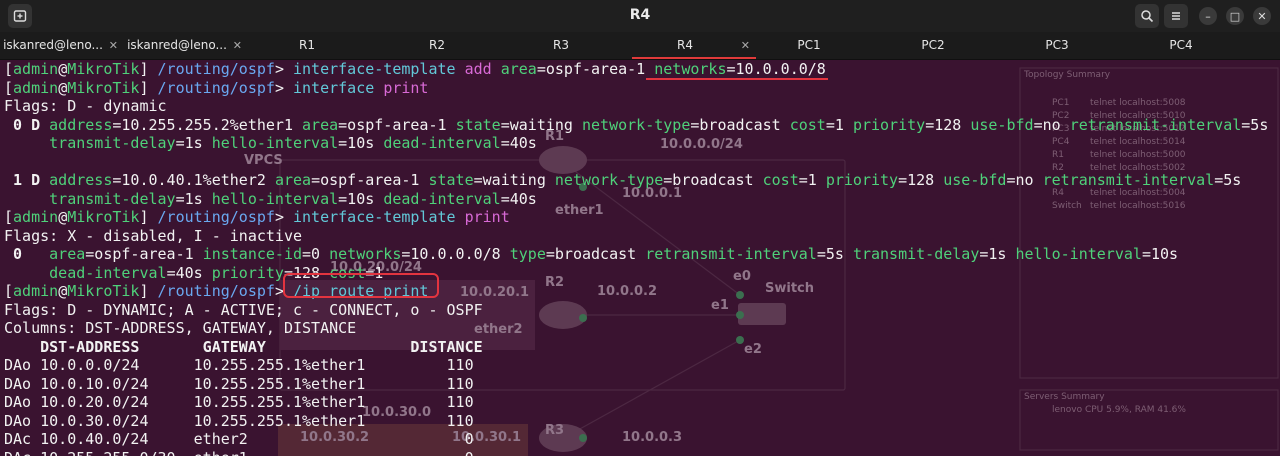 The image size is (1280, 456). What do you see at coordinates (1176, 16) in the screenshot?
I see `menu-icon` at bounding box center [1176, 16].